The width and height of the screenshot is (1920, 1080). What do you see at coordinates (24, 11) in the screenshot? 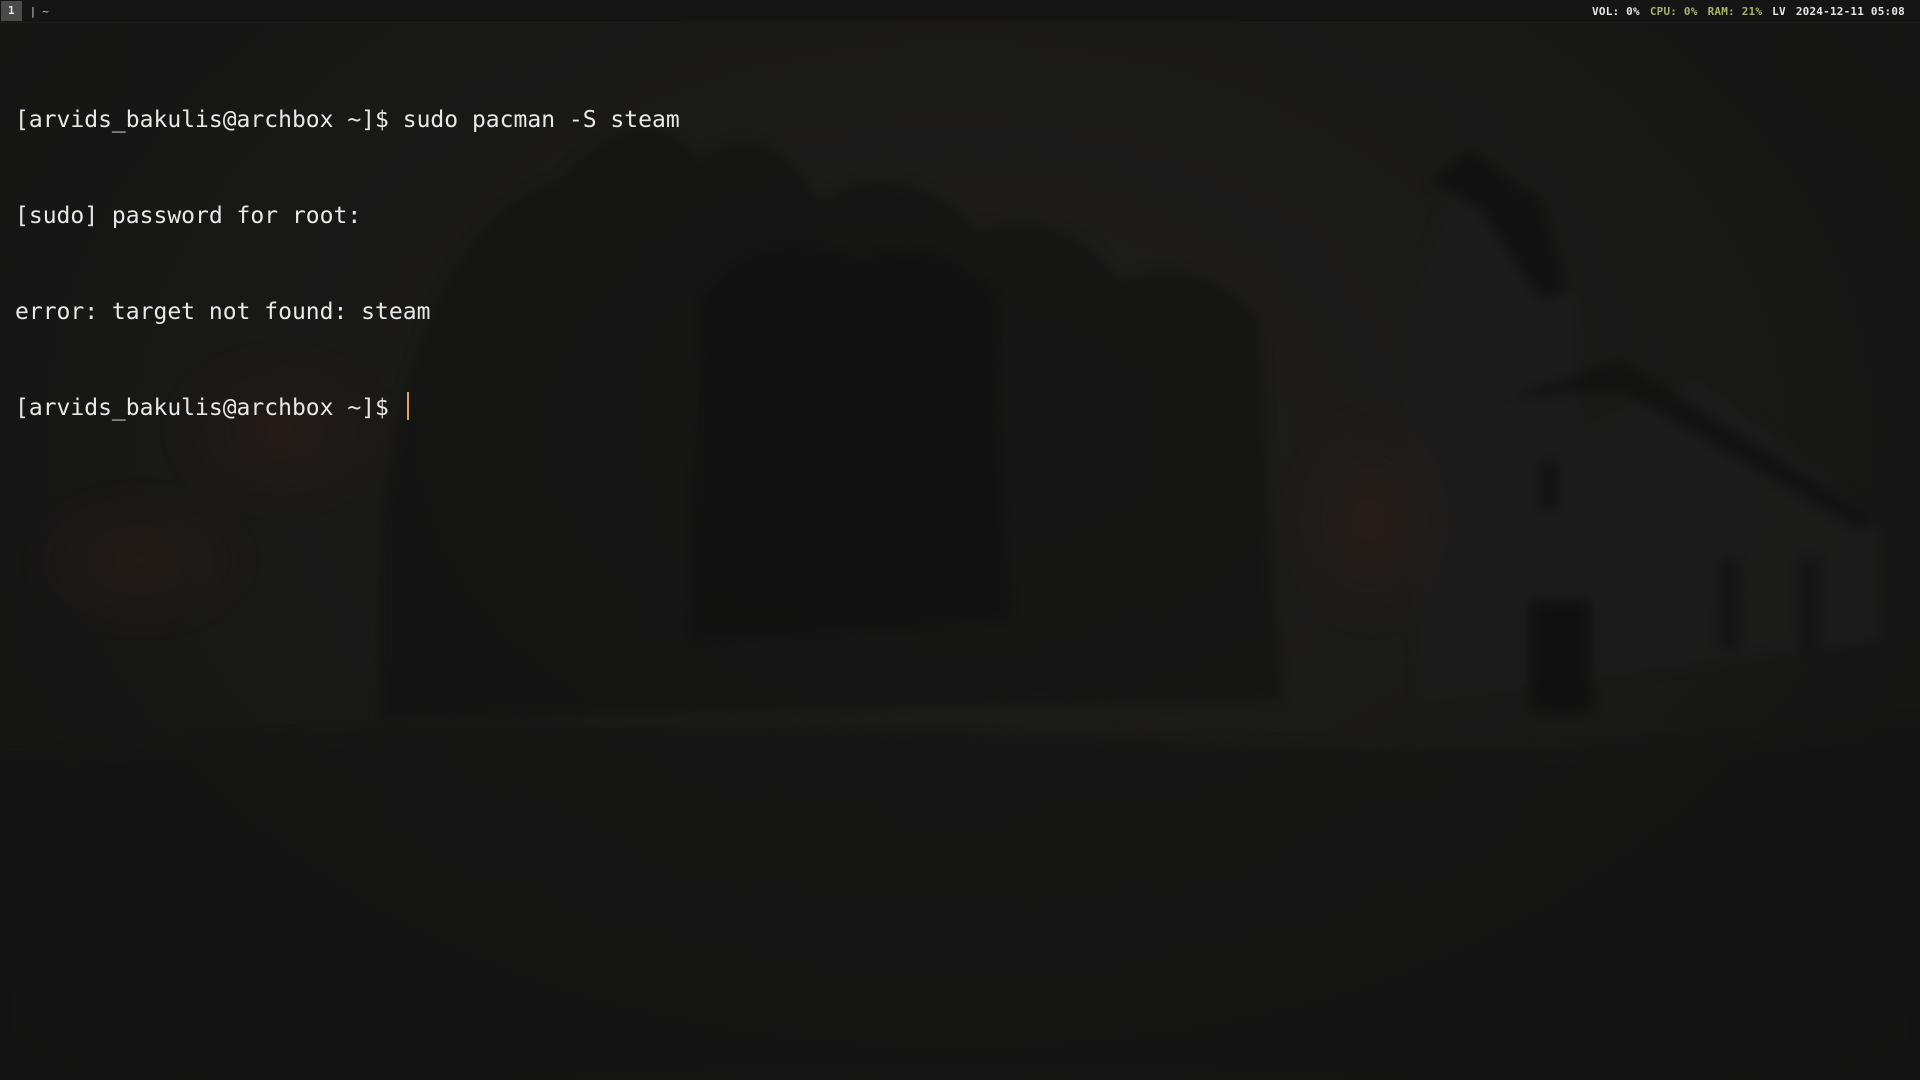
I see `workspace-list: 1 | ~` at bounding box center [24, 11].